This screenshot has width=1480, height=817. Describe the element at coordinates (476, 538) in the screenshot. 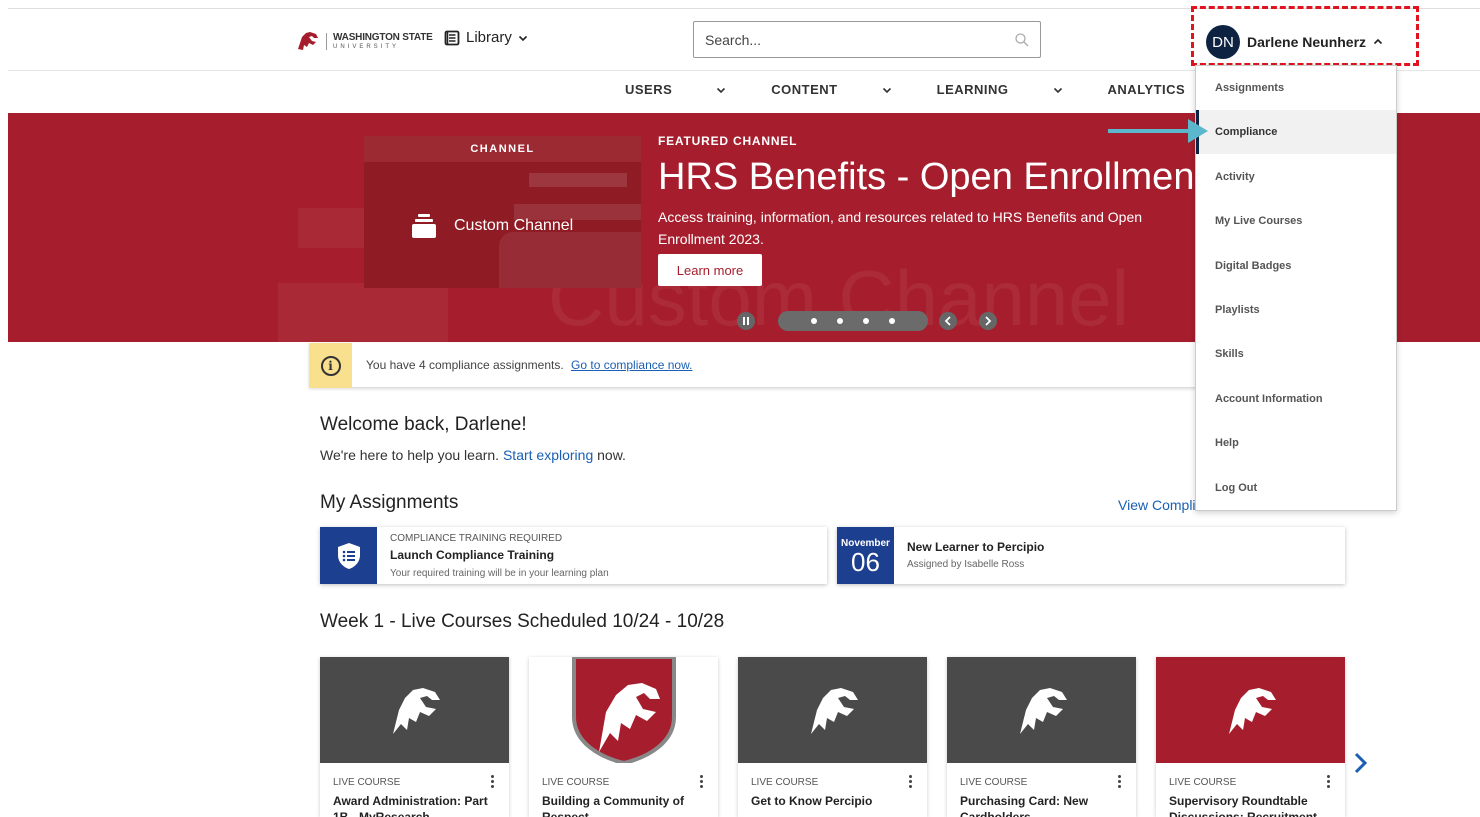

I see `assignment-category: COMPLIANCE TRAINING REQUIRED` at that location.